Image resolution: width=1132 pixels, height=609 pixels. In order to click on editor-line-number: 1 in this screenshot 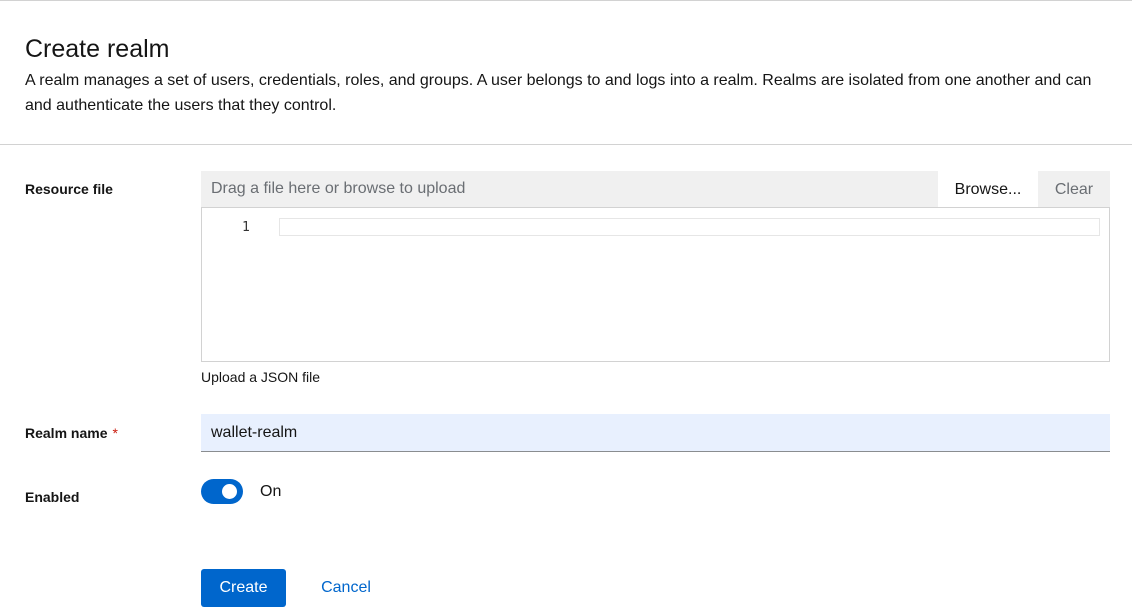, I will do `click(246, 227)`.